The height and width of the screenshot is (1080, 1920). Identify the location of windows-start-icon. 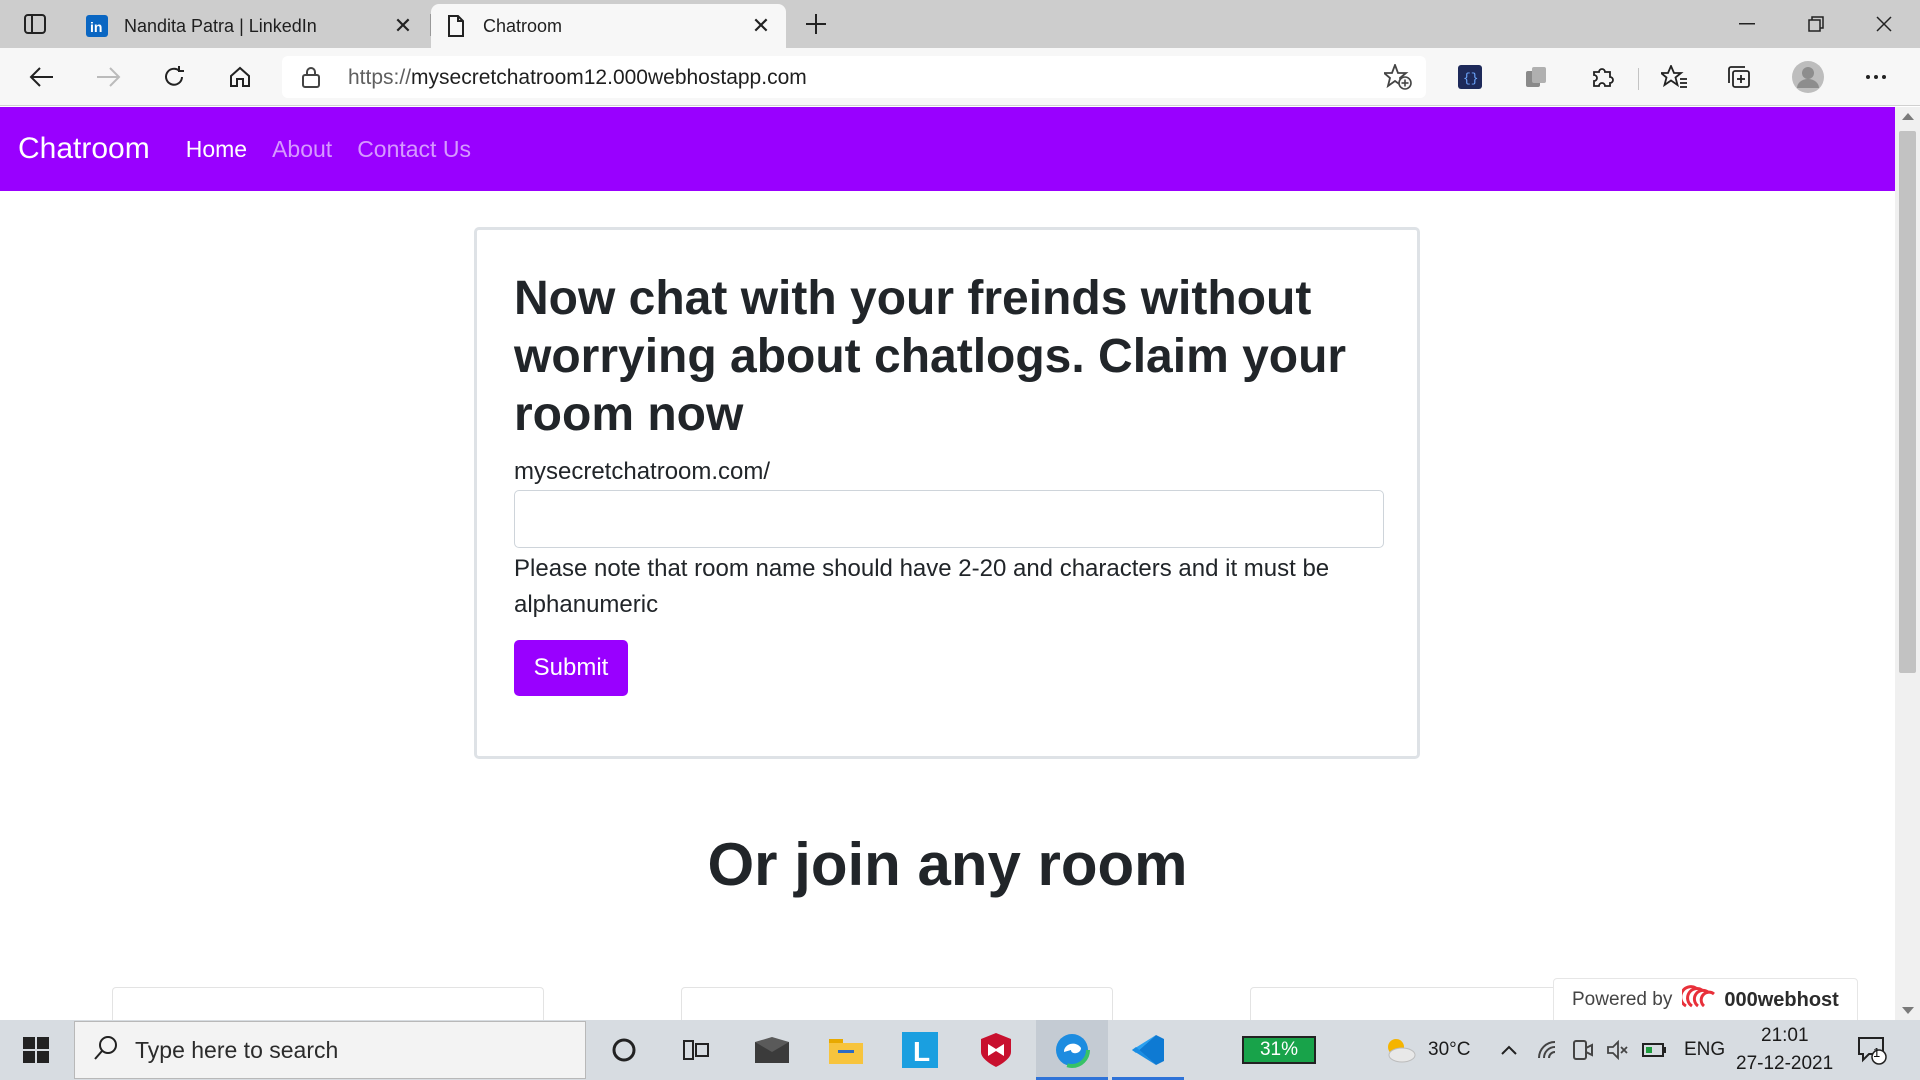
(36, 1050).